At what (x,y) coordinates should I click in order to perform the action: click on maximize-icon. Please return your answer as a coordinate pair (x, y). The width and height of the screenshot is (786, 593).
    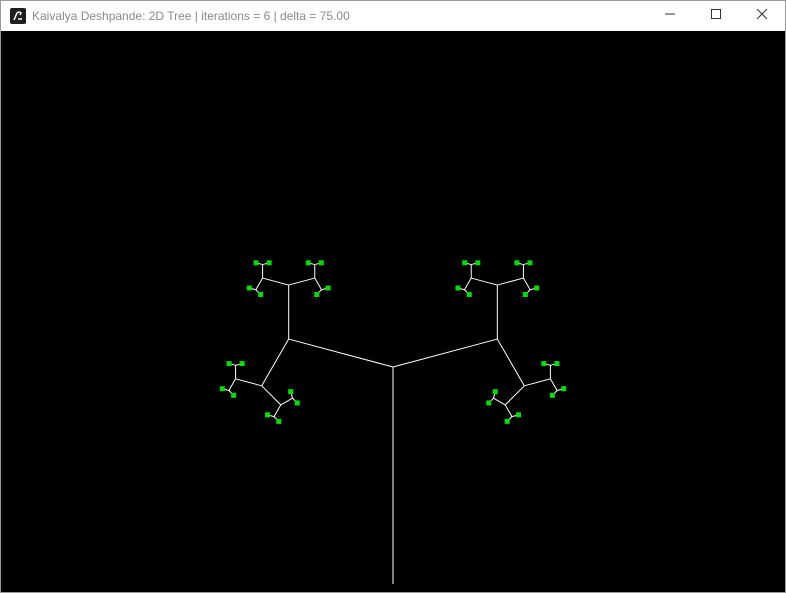
    Looking at the image, I should click on (716, 16).